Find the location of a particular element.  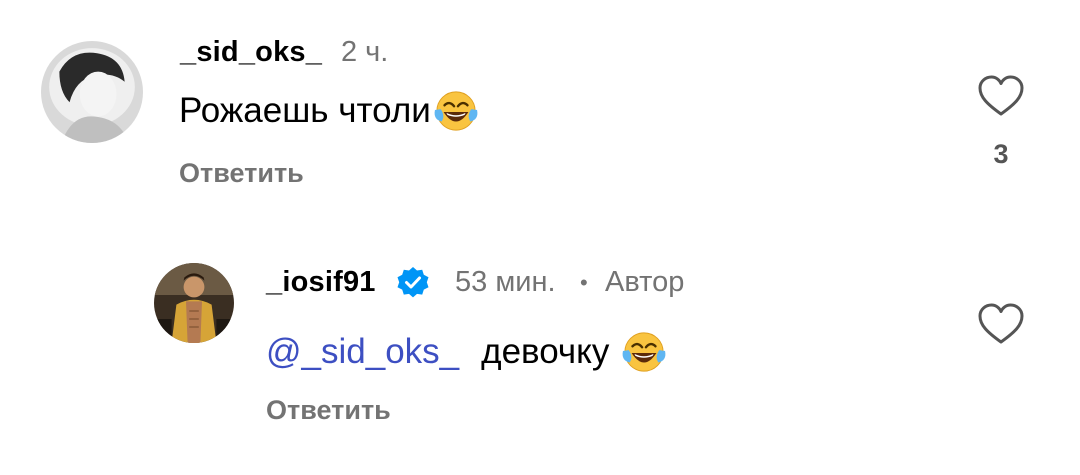

comment-text: Рожаешь чтоли is located at coordinates (329, 111).